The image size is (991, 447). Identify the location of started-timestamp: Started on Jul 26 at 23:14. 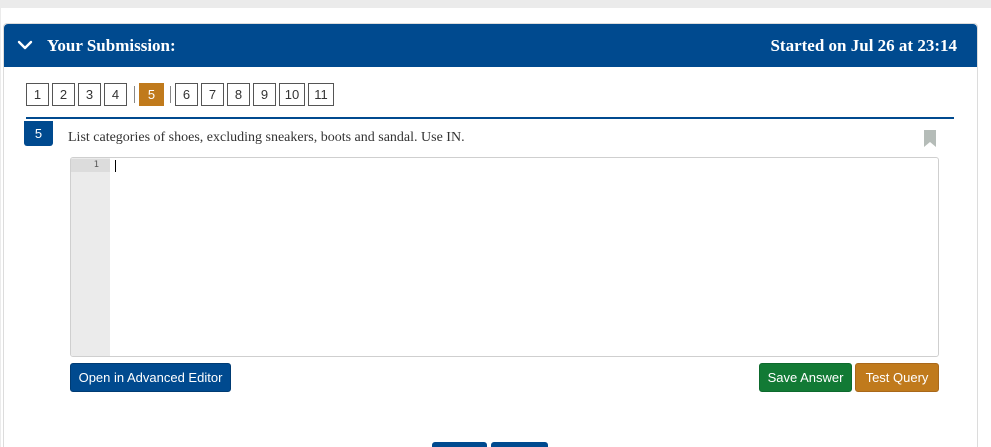
(863, 45).